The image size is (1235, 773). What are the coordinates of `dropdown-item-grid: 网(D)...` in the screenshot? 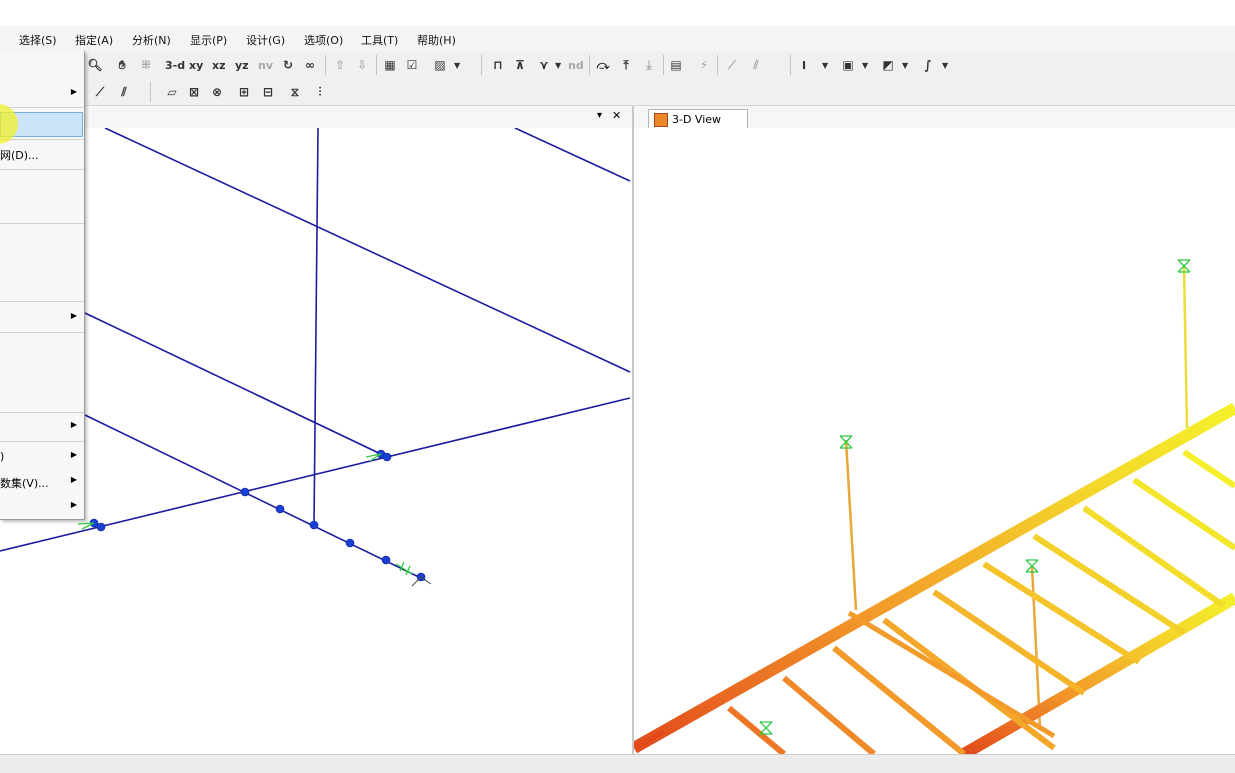 It's located at (42, 154).